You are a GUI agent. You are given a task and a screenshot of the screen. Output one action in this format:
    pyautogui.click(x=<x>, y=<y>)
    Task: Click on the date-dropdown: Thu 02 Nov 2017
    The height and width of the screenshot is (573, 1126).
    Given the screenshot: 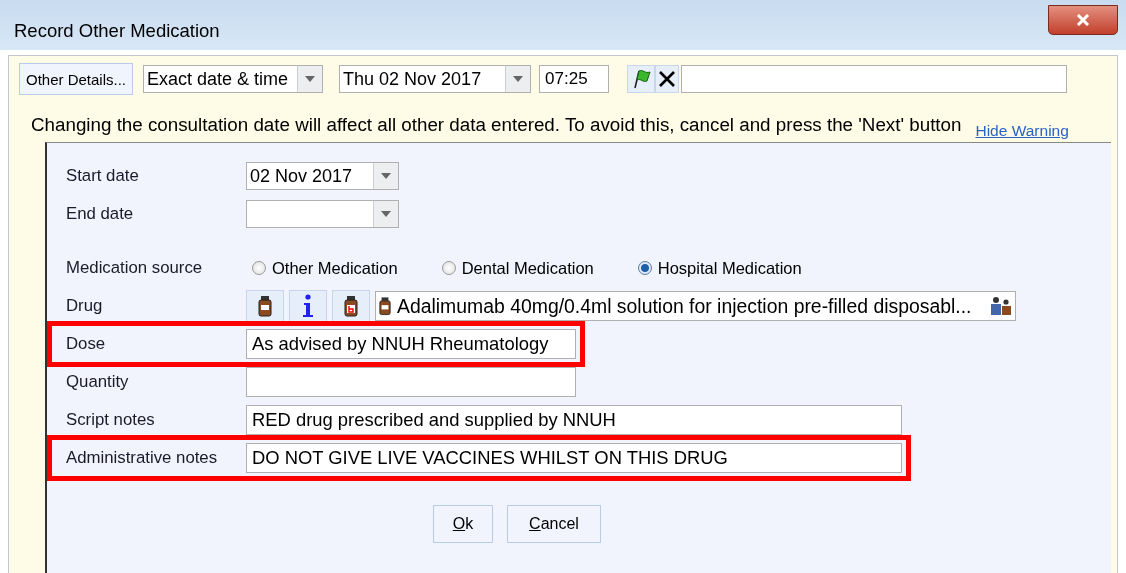 What is the action you would take?
    pyautogui.click(x=435, y=79)
    